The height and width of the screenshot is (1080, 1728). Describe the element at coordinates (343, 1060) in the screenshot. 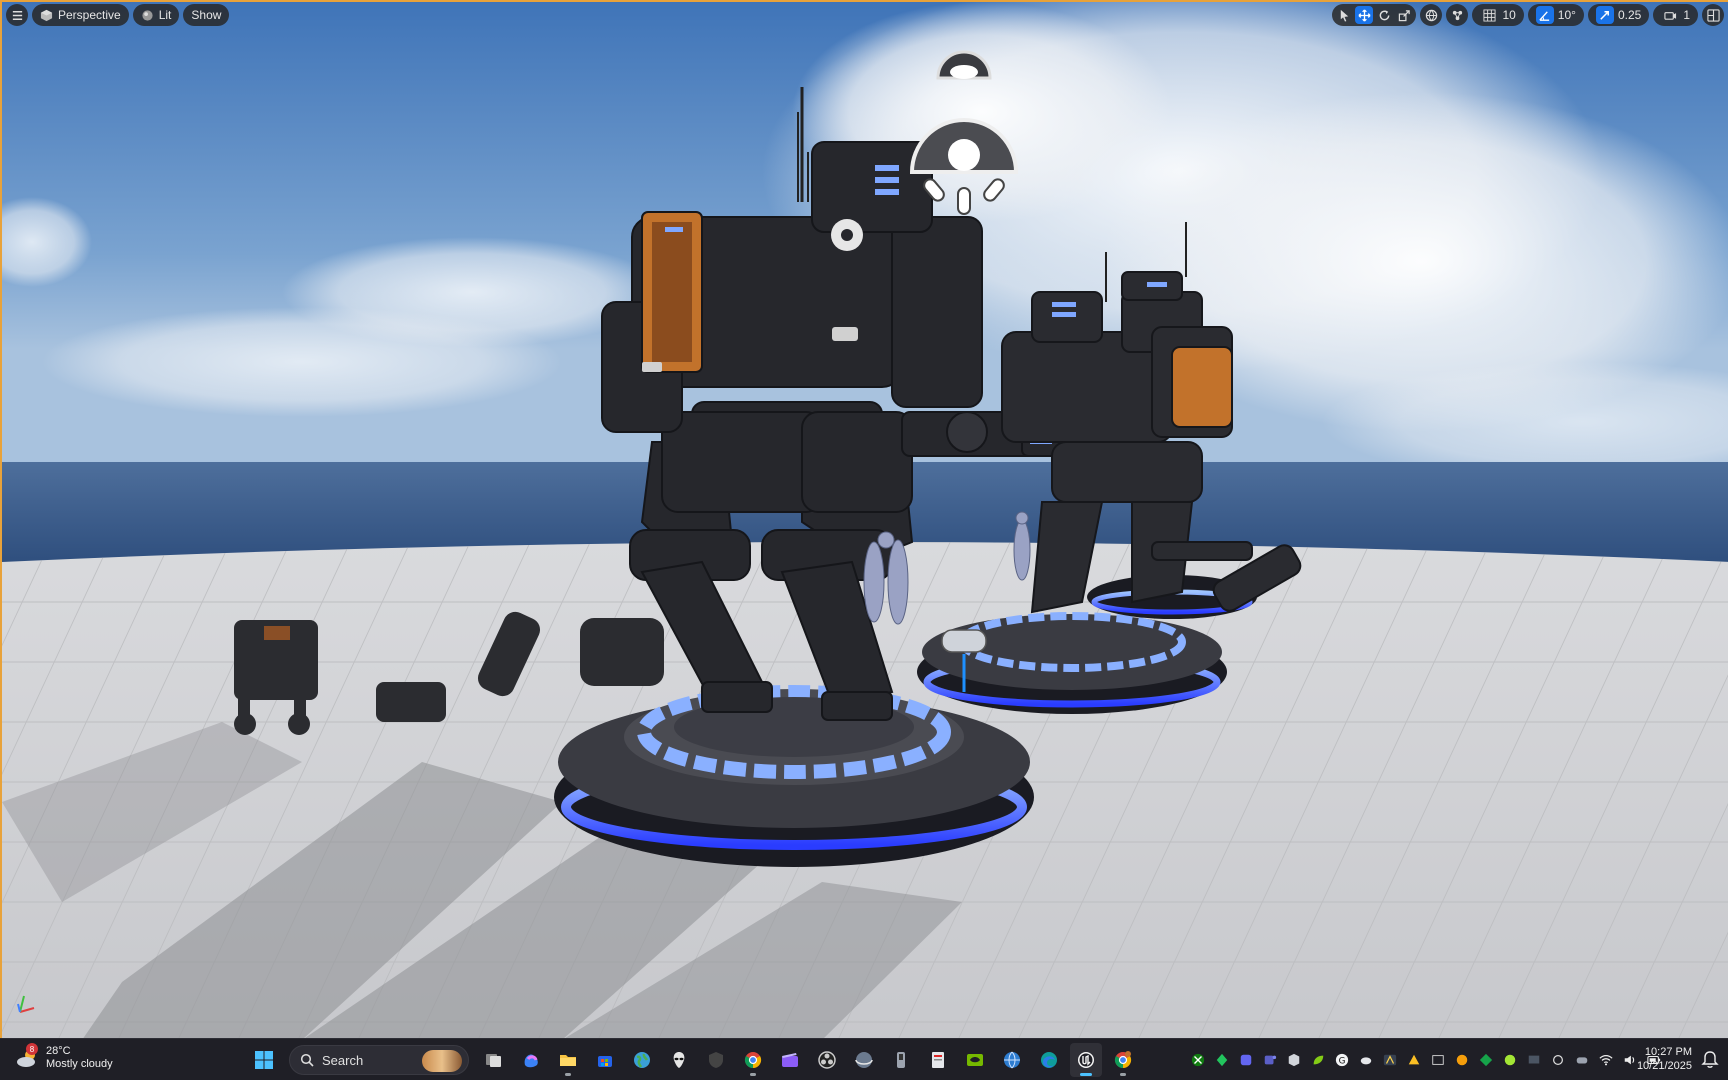

I see `search-placeholder: Search` at that location.